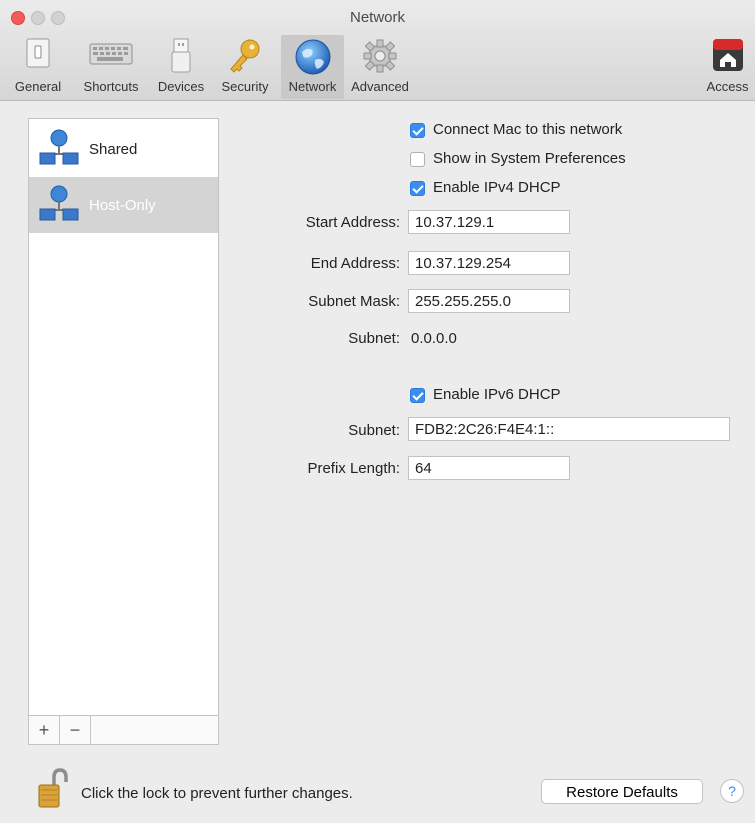 The width and height of the screenshot is (755, 823). Describe the element at coordinates (44, 730) in the screenshot. I see `add-button: +` at that location.